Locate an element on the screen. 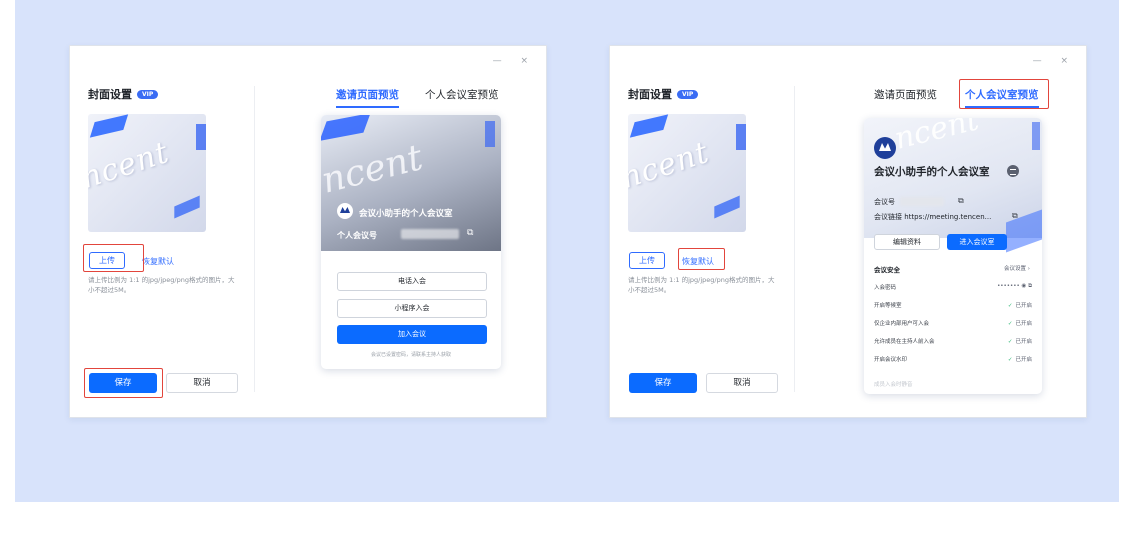  tab-room-preview: 个人会议室预览 is located at coordinates (462, 94).